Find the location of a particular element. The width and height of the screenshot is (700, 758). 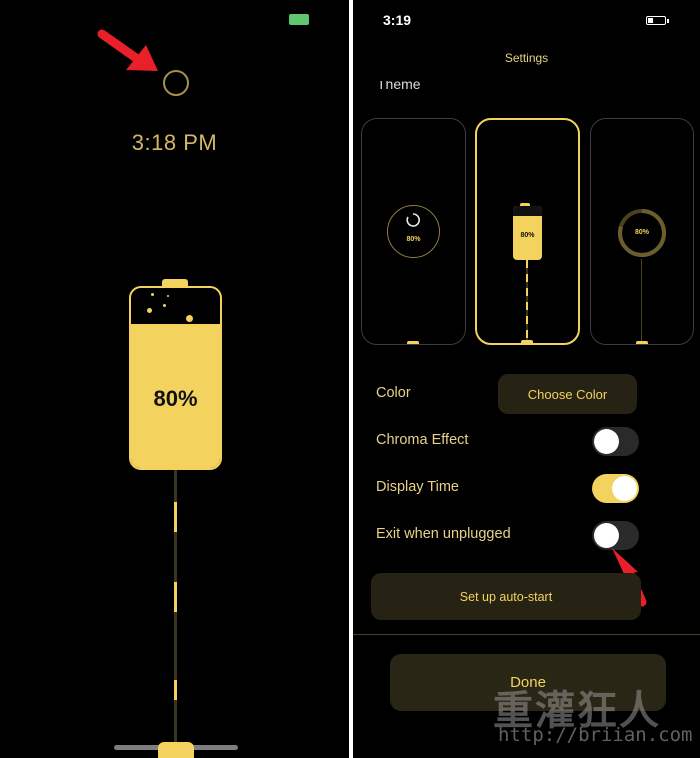

page-title: Settings is located at coordinates (526, 58).